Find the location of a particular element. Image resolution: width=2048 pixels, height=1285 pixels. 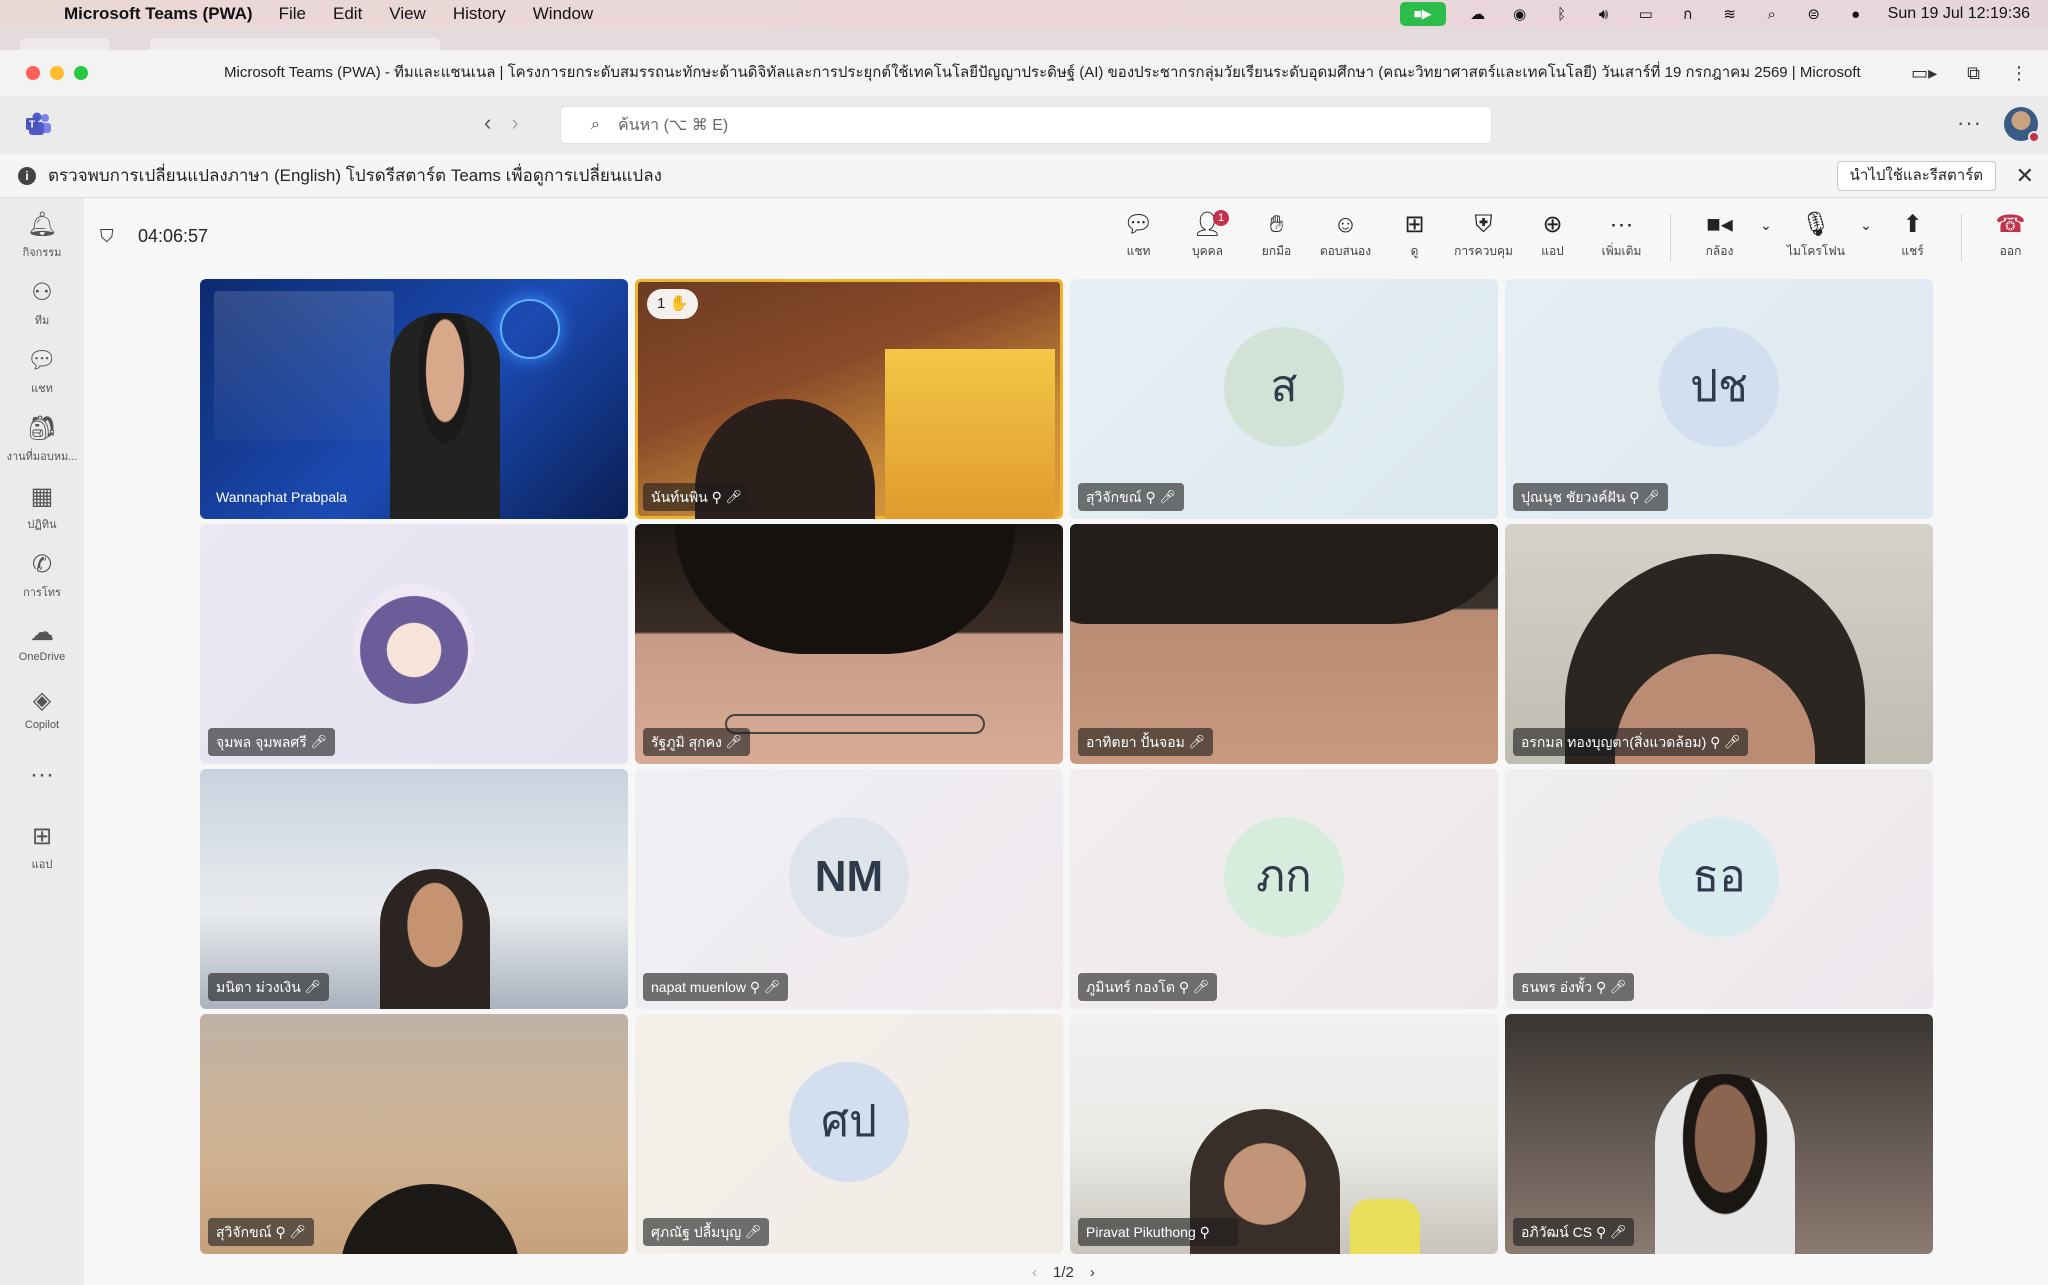

line-icon: ◉ is located at coordinates (1520, 14).